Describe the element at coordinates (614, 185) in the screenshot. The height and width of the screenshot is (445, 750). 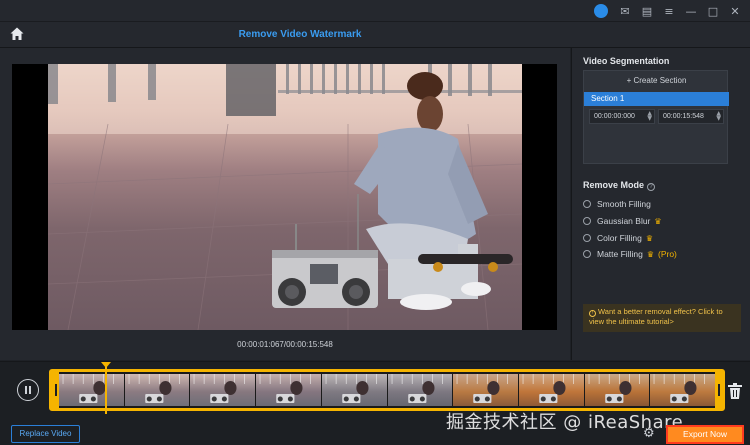
I see `remove-mode-label: Remove Mode` at that location.